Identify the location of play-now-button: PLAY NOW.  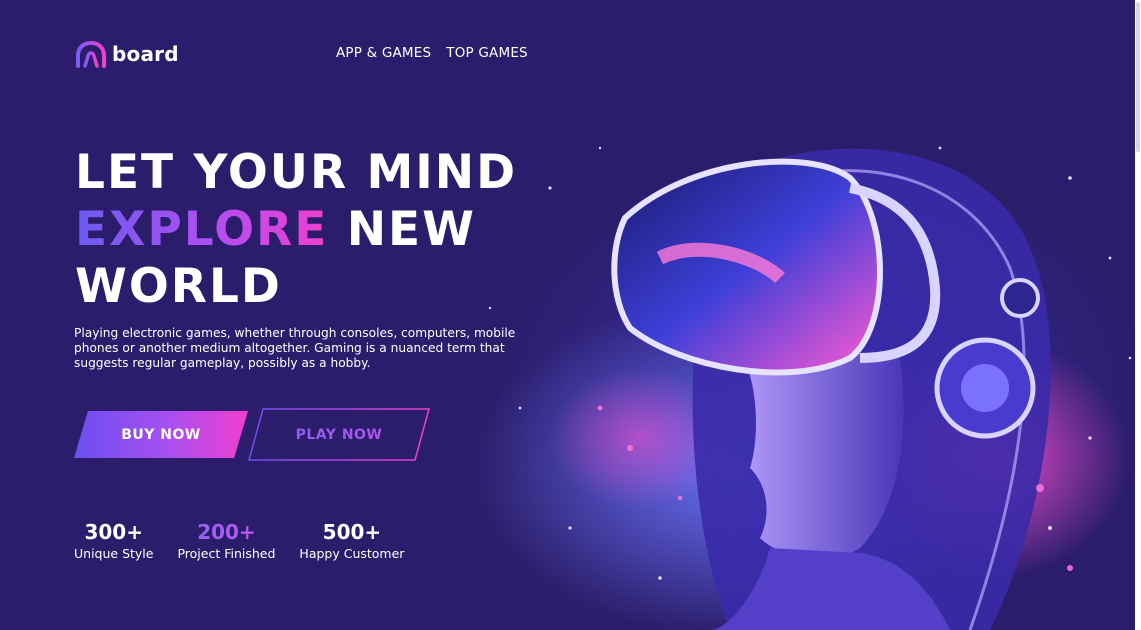
(339, 434).